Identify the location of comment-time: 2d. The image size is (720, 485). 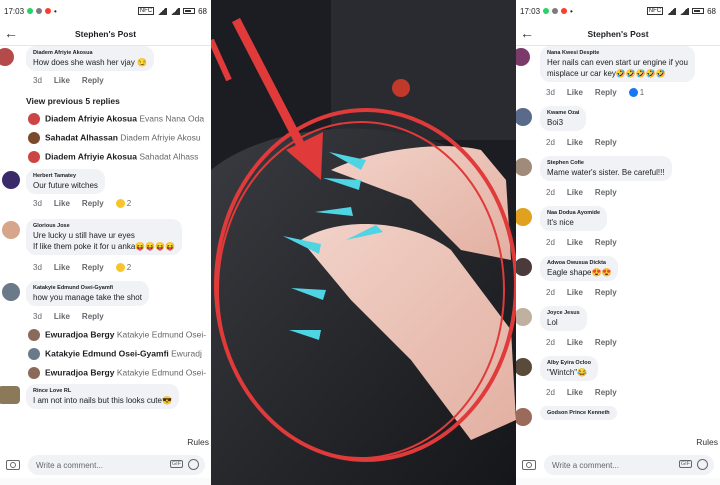
(550, 242).